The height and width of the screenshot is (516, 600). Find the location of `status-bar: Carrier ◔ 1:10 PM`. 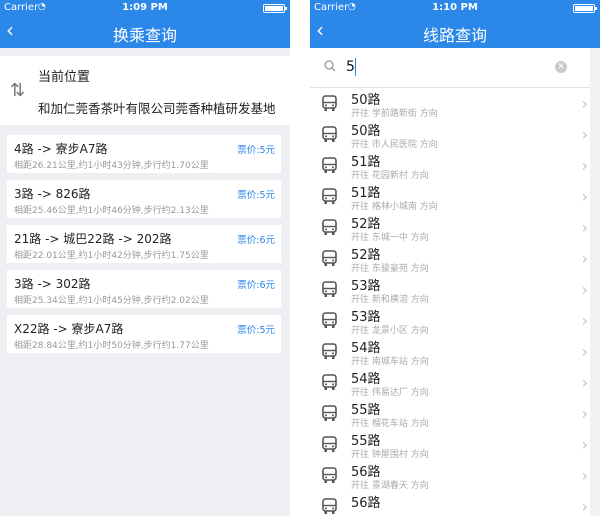

status-bar: Carrier ◔ 1:10 PM is located at coordinates (455, 7).